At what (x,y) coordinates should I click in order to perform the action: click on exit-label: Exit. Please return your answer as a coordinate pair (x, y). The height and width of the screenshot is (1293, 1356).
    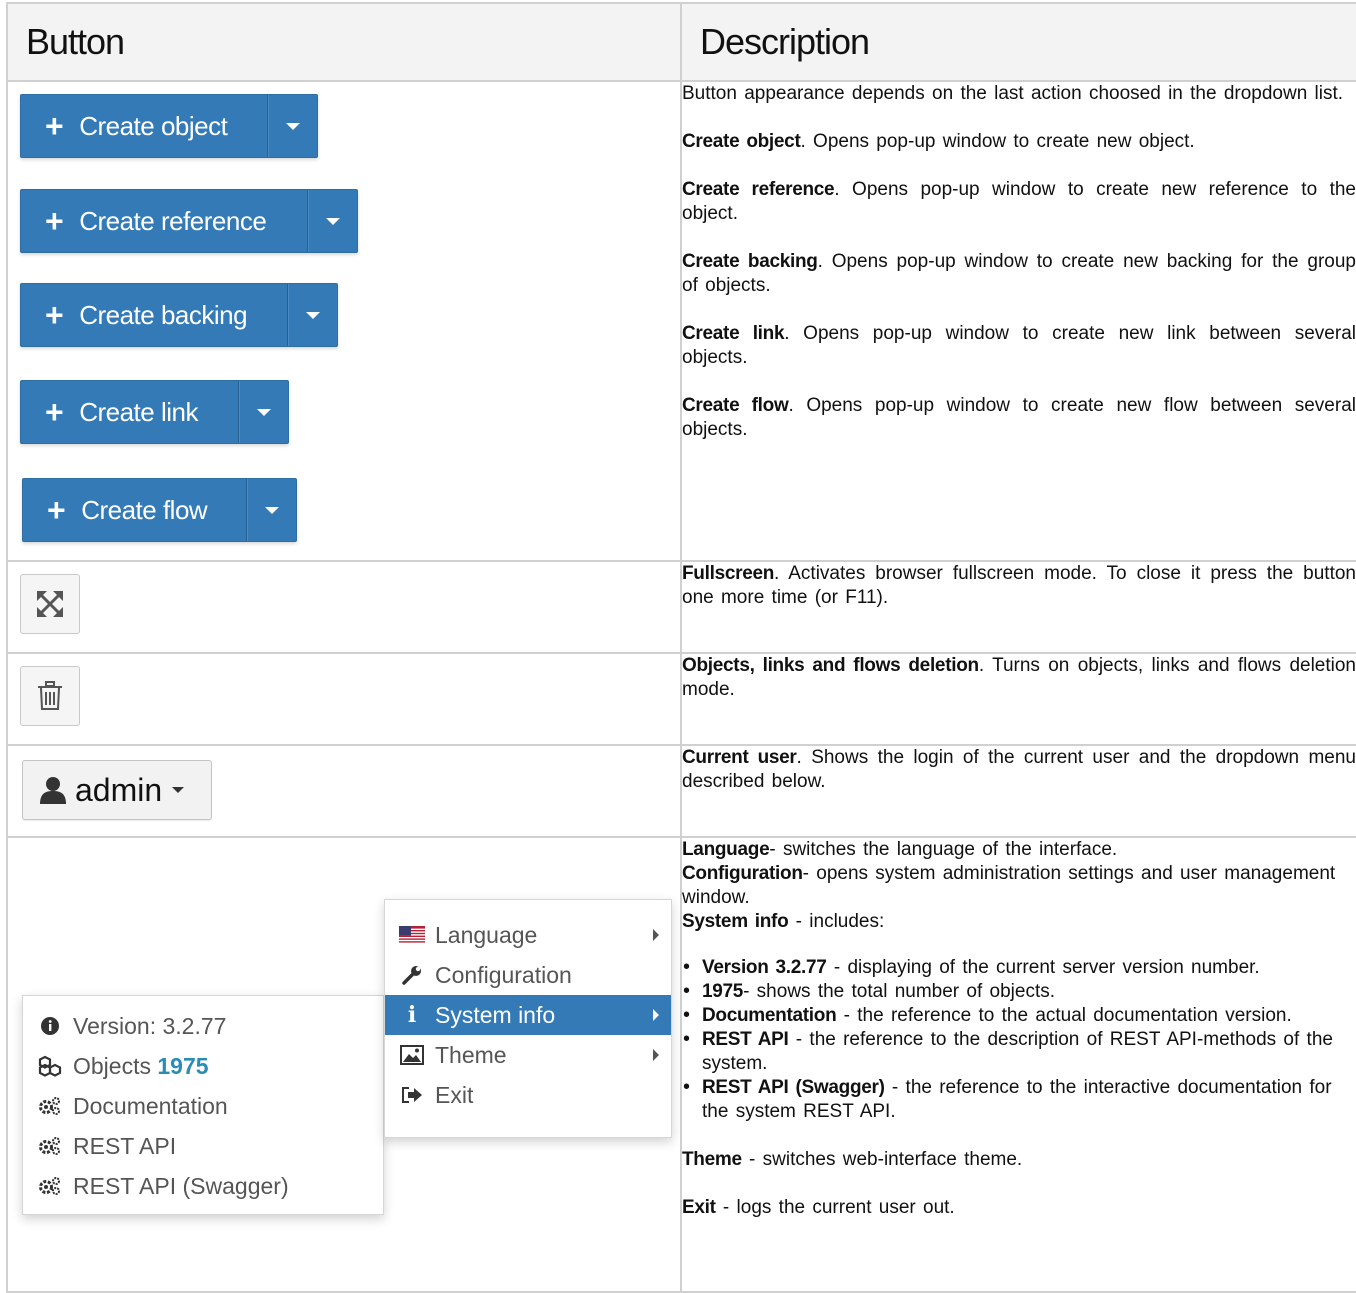
    Looking at the image, I should click on (454, 1094).